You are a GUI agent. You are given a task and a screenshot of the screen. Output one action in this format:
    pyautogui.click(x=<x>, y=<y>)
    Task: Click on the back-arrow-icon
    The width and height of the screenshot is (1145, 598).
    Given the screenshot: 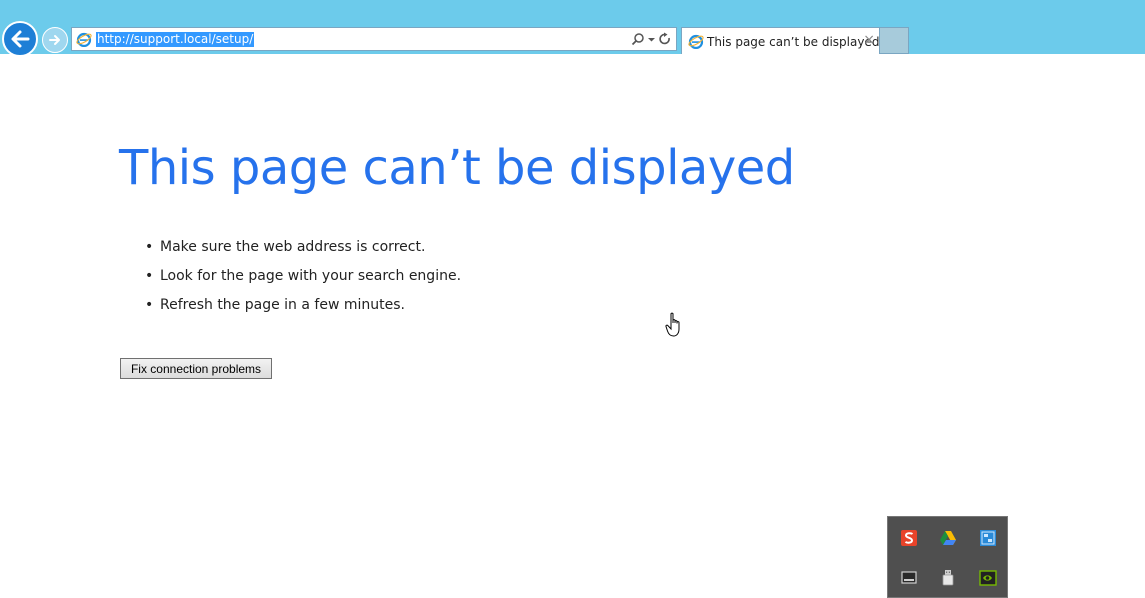 What is the action you would take?
    pyautogui.click(x=20, y=39)
    